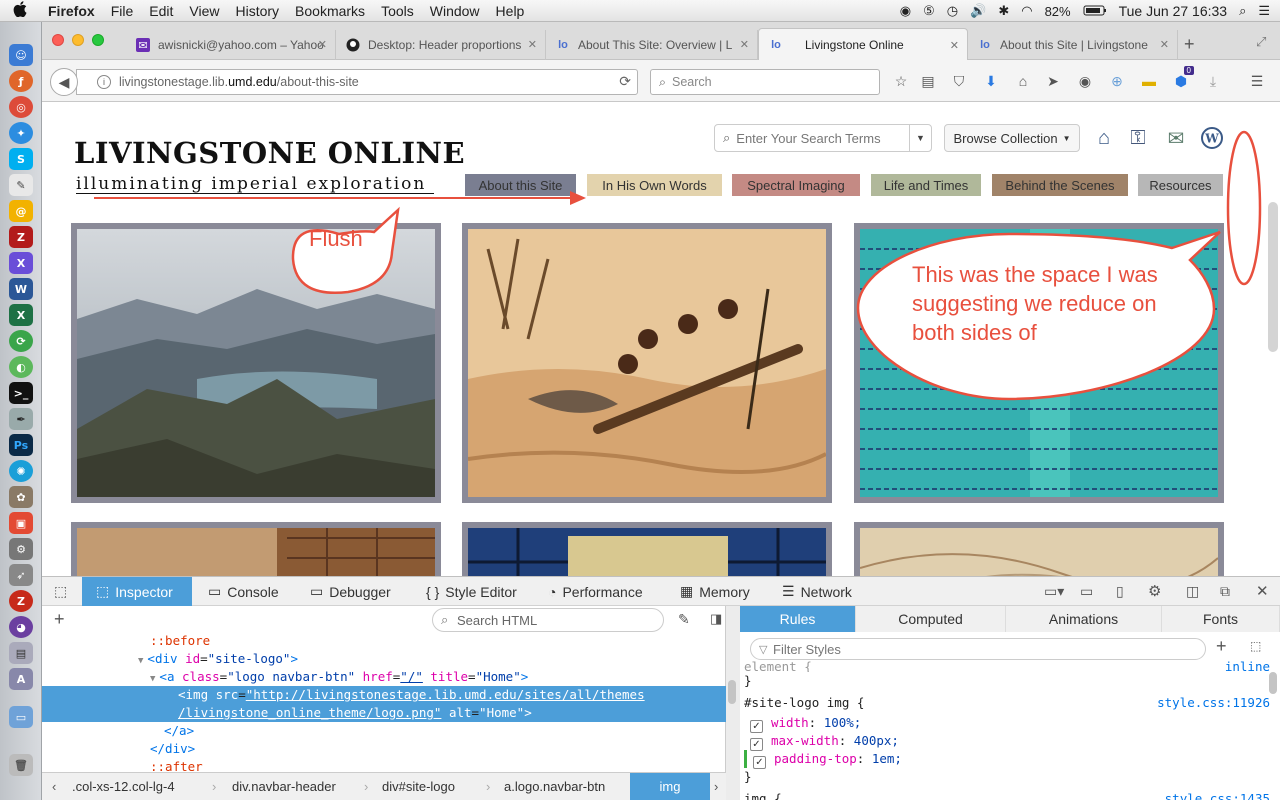 This screenshot has height=800, width=1280. What do you see at coordinates (1154, 591) in the screenshot?
I see `settings-gear-icon: ⚙` at bounding box center [1154, 591].